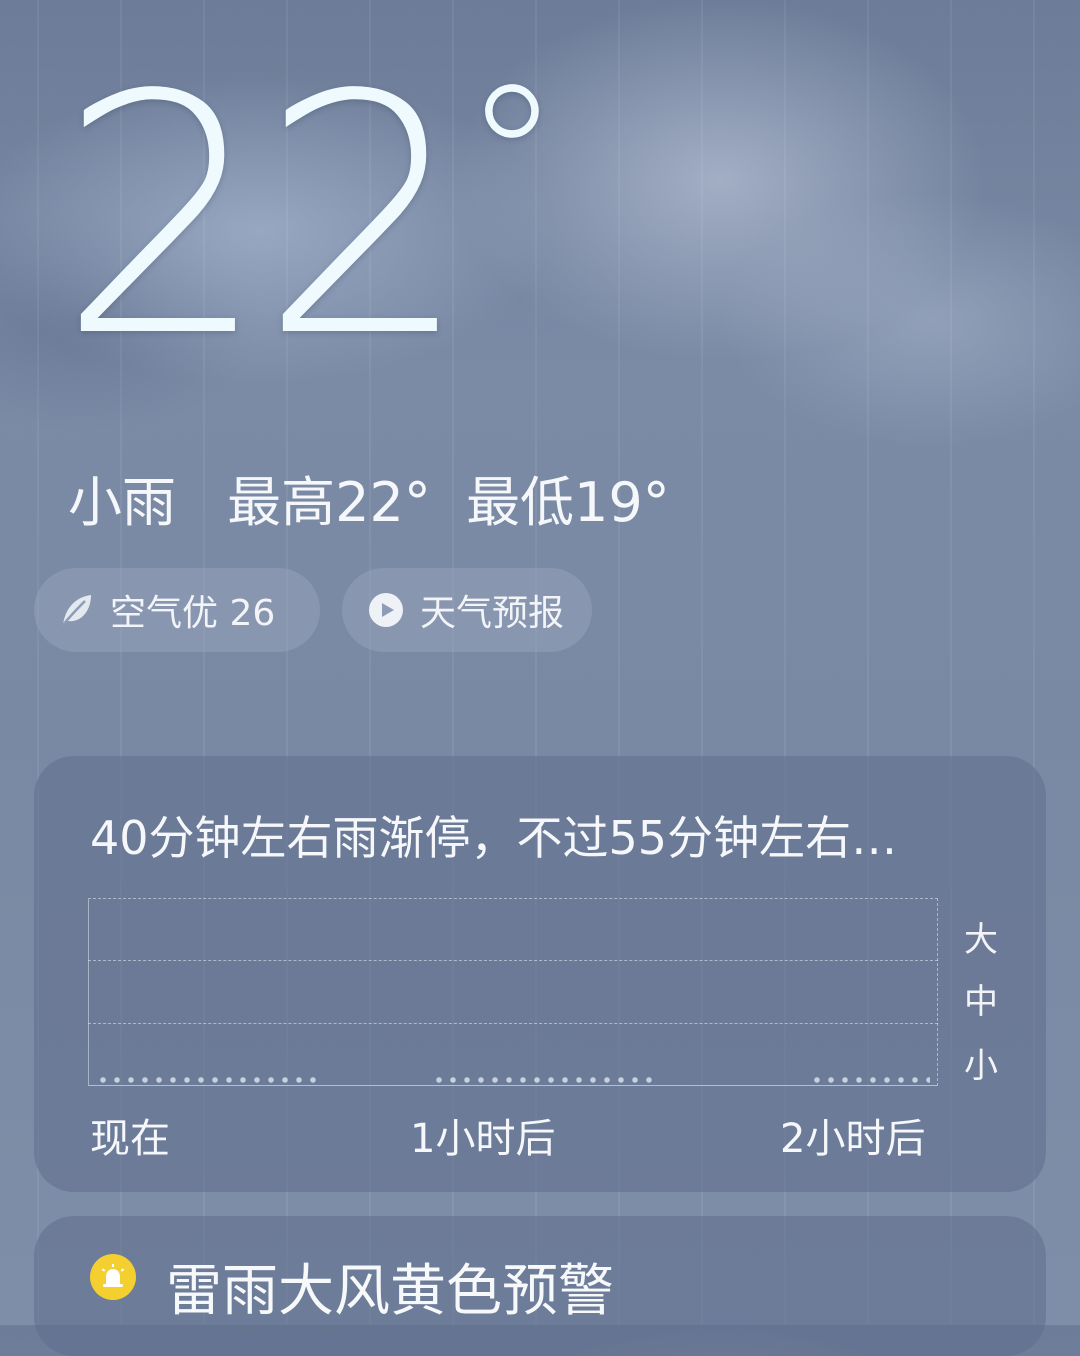 The image size is (1080, 1356). Describe the element at coordinates (981, 940) in the screenshot. I see `scale-label-heavy: 大` at that location.